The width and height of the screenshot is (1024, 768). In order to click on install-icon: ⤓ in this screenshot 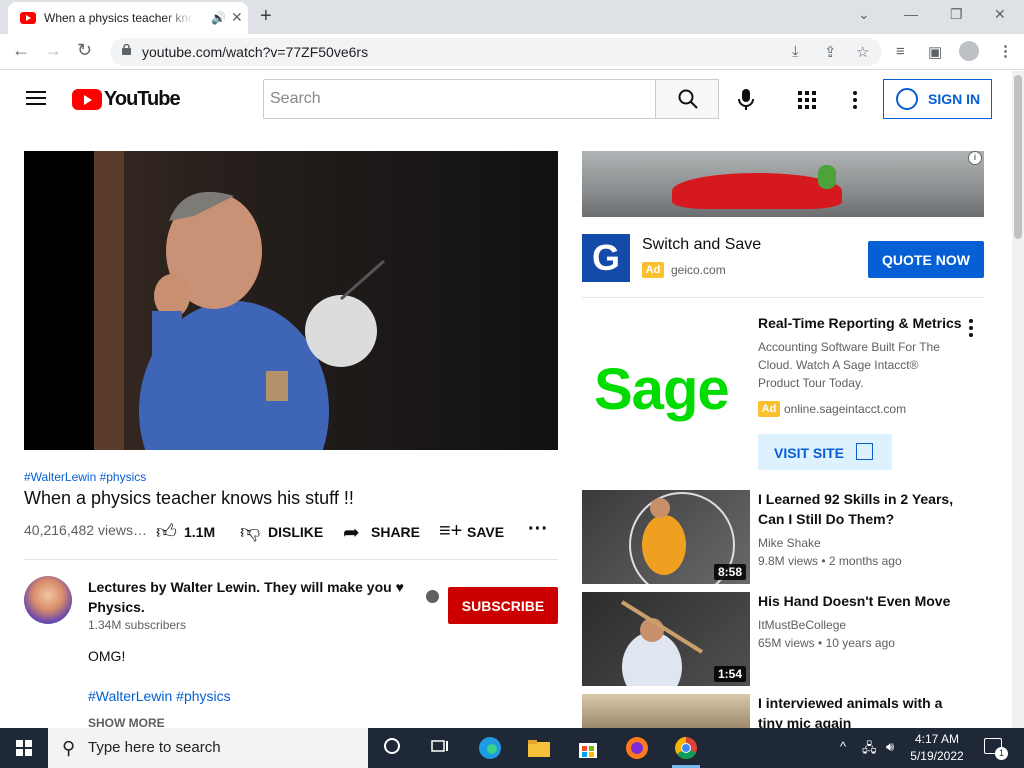, I will do `click(795, 51)`.